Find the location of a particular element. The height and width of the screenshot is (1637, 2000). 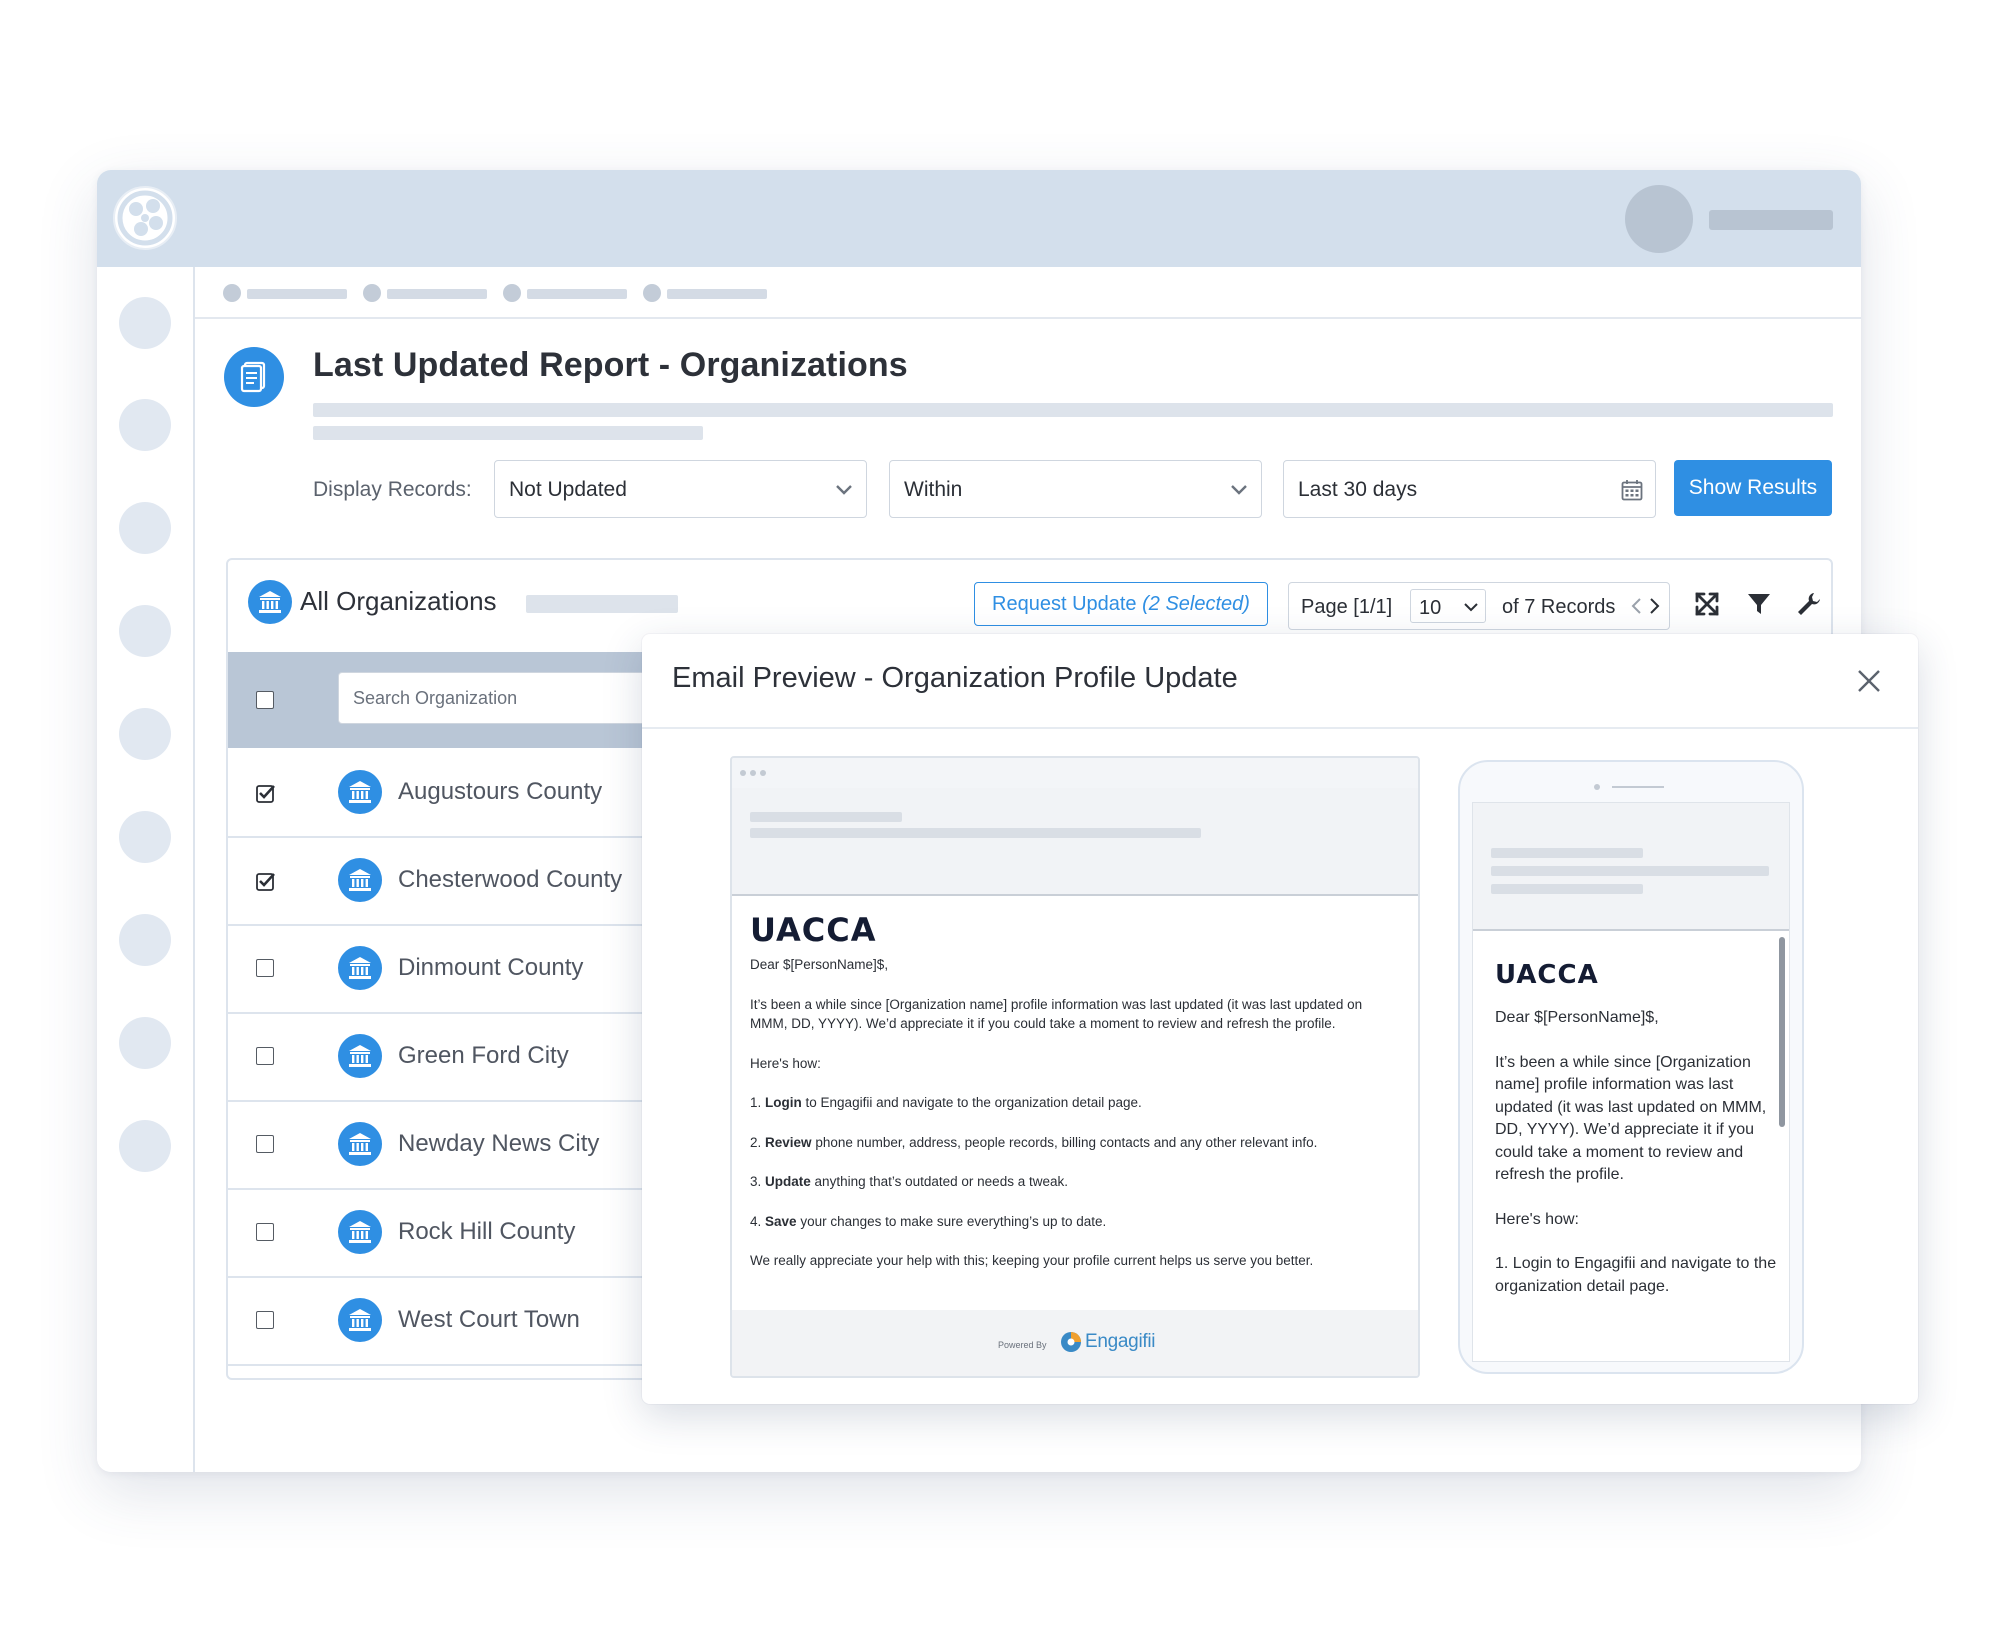

search-placeholder: Search Organization is located at coordinates (435, 698).